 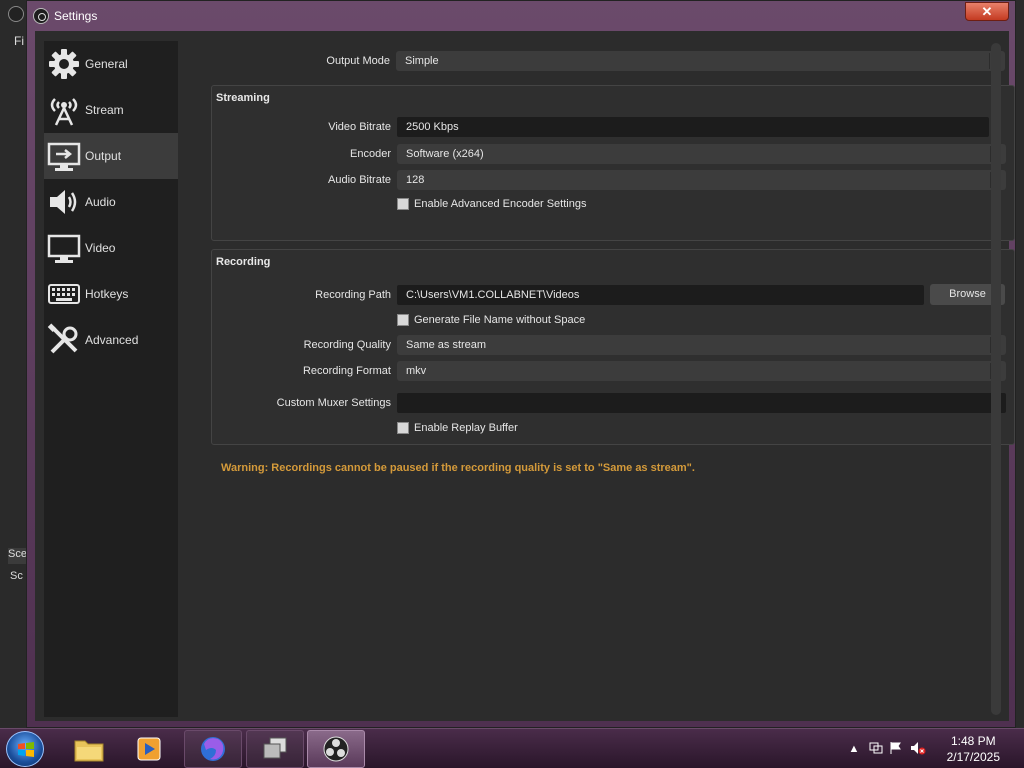 I want to click on sidebar-item-label: Hotkeys, so click(x=107, y=294).